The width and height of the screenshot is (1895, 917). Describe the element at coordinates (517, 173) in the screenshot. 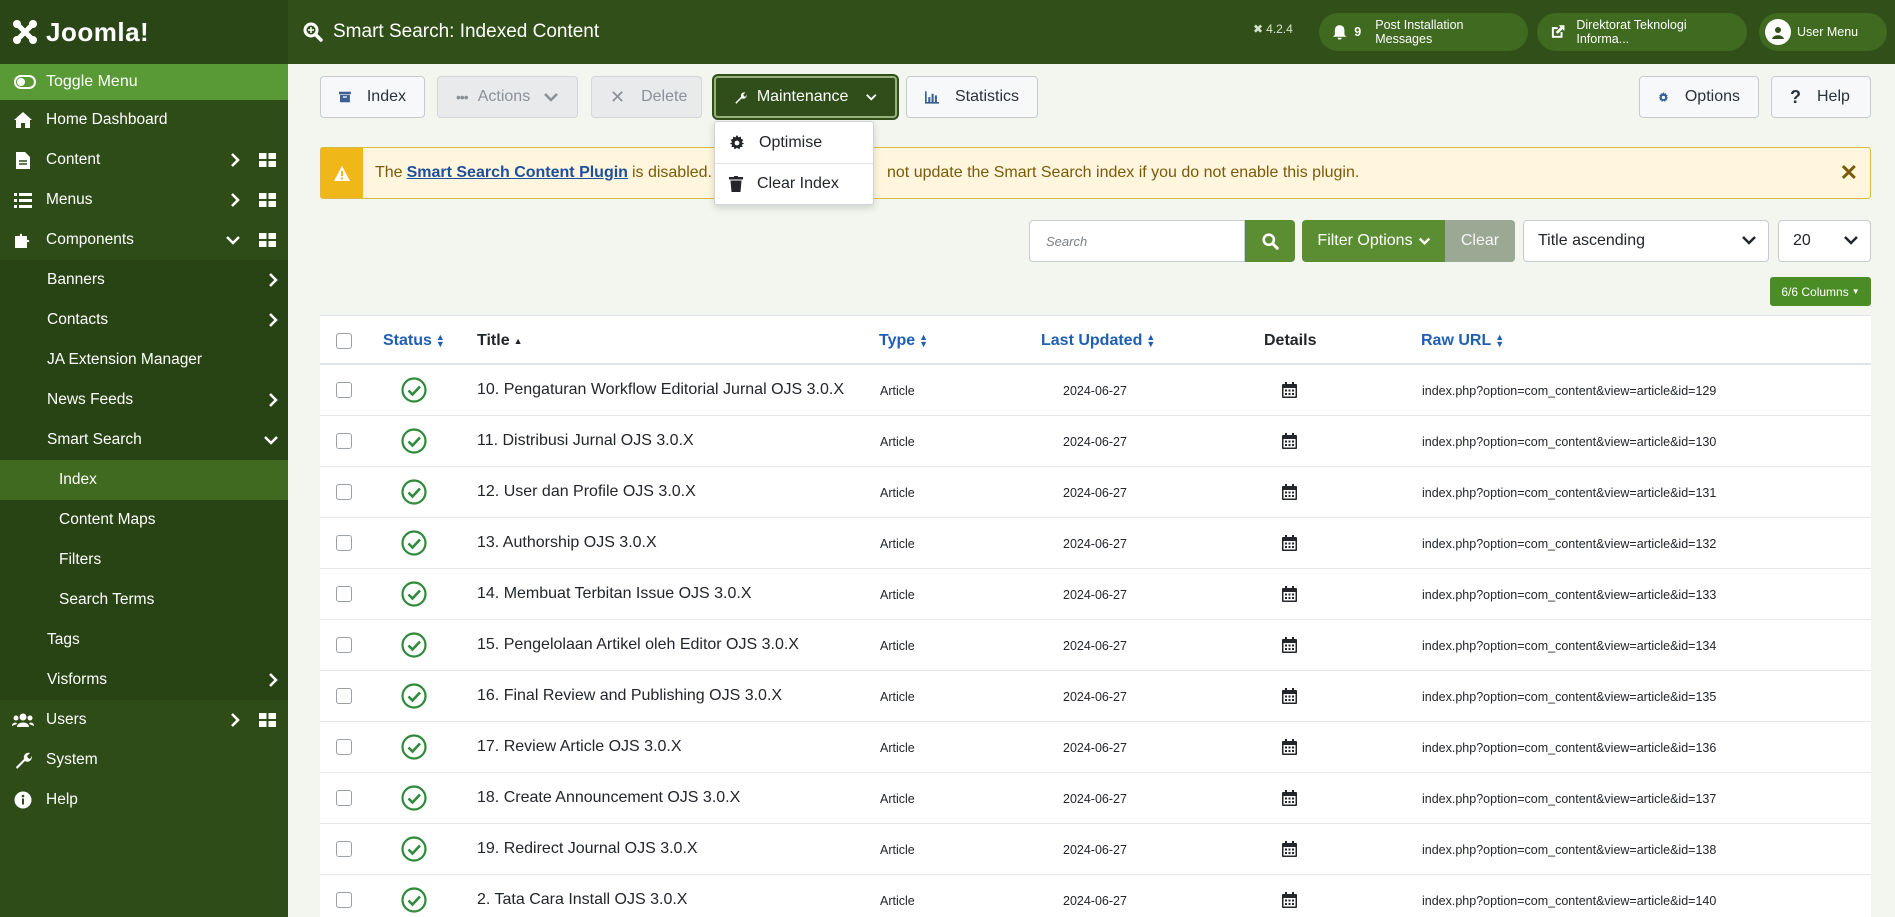

I see `smart-search-plugin-link: Smart Search Content Plugin` at that location.